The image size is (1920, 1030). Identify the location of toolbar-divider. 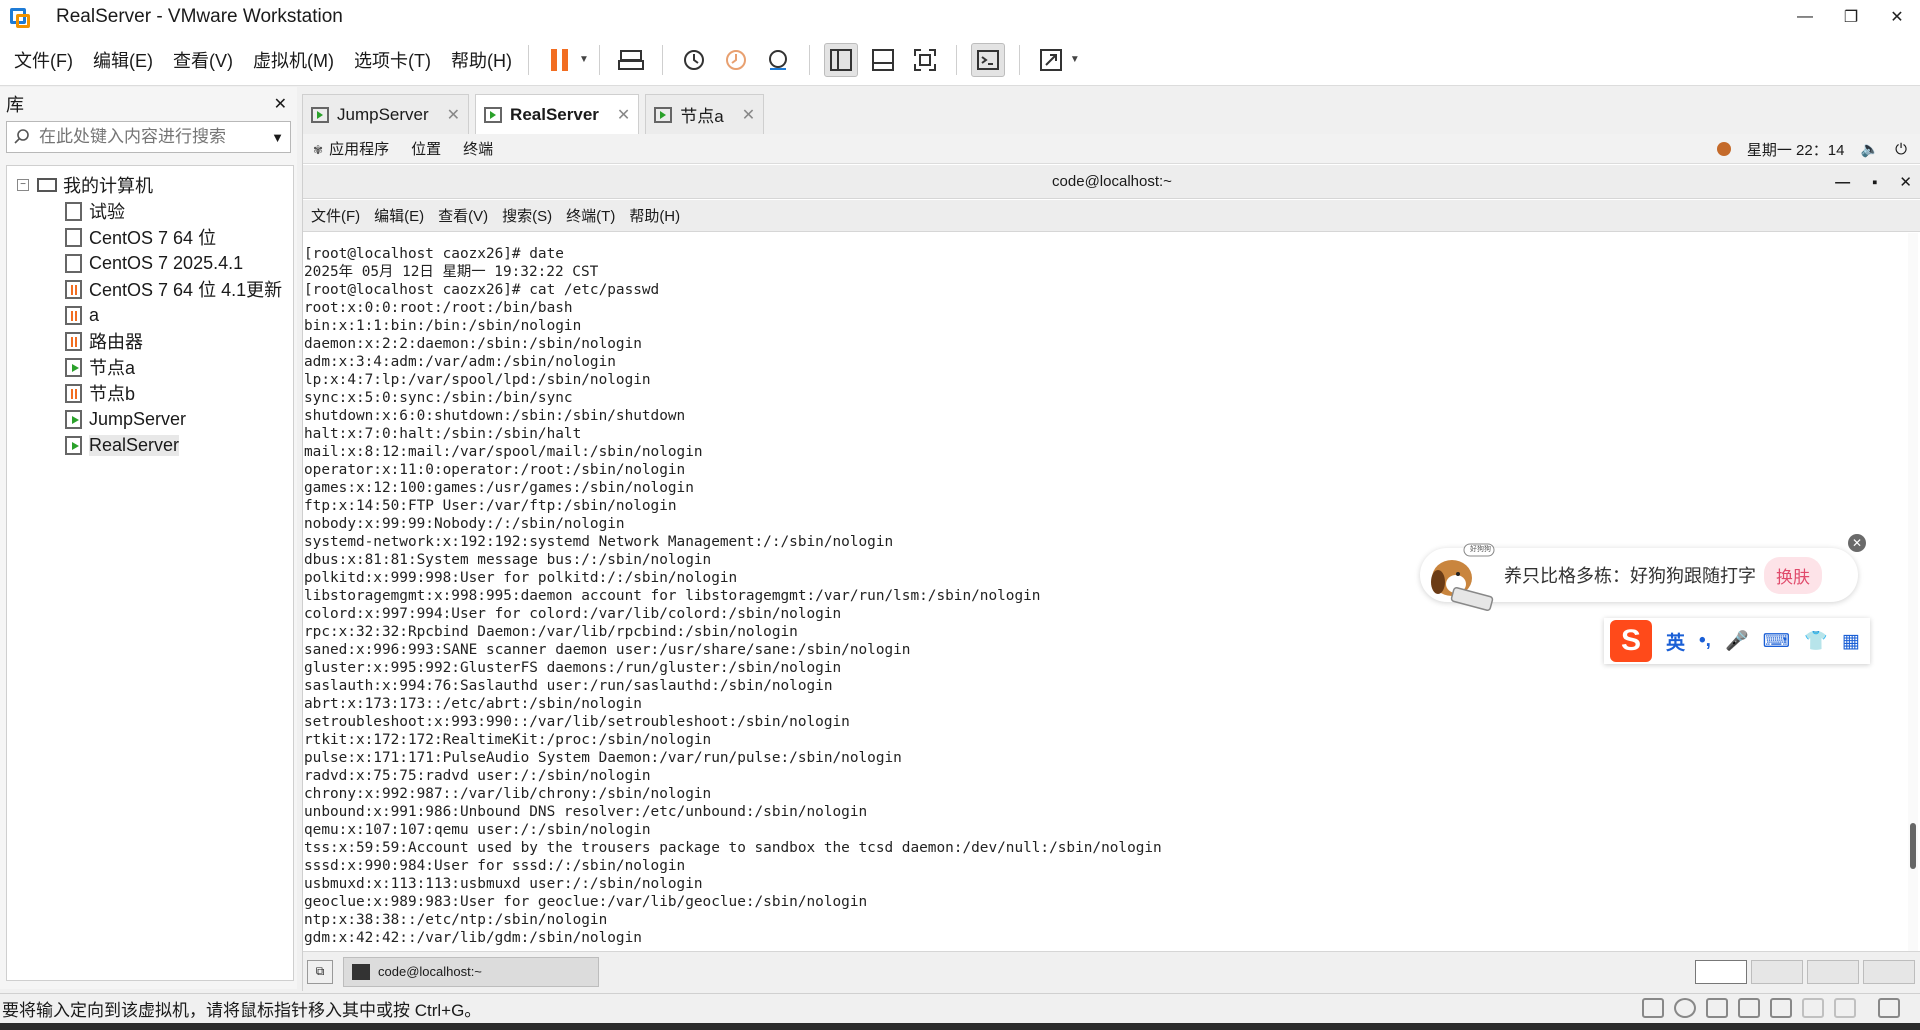
(1019, 59).